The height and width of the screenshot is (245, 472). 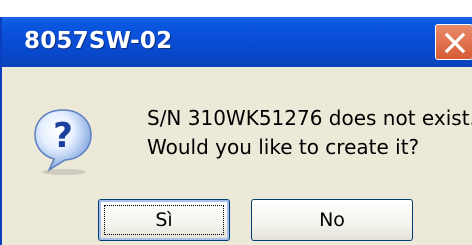 I want to click on background-above-window, so click(x=236, y=8).